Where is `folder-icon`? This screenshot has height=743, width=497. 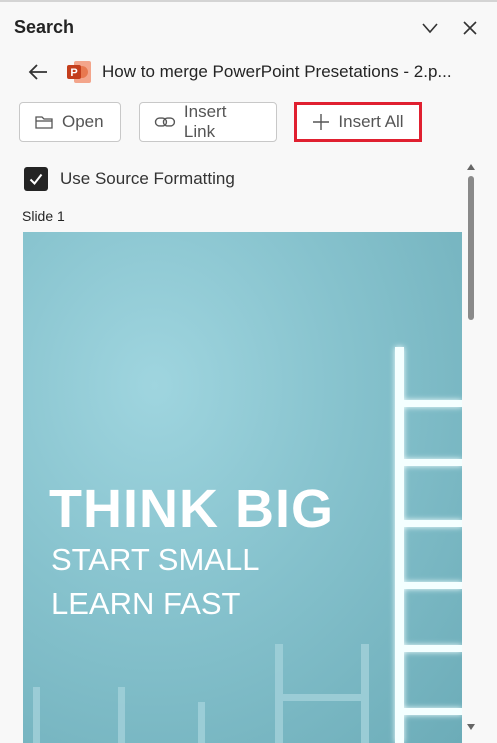
folder-icon is located at coordinates (44, 122).